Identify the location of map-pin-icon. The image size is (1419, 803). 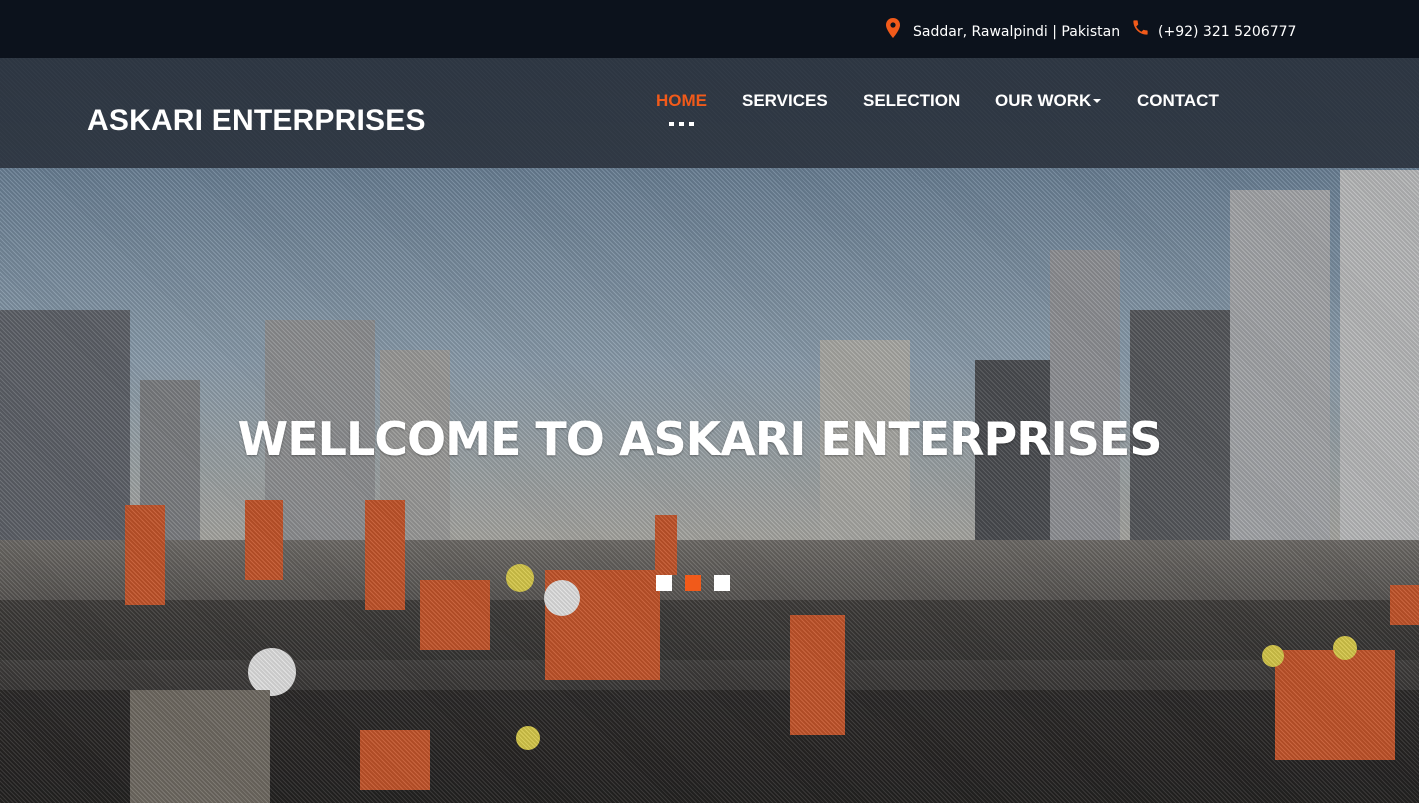
(895, 29).